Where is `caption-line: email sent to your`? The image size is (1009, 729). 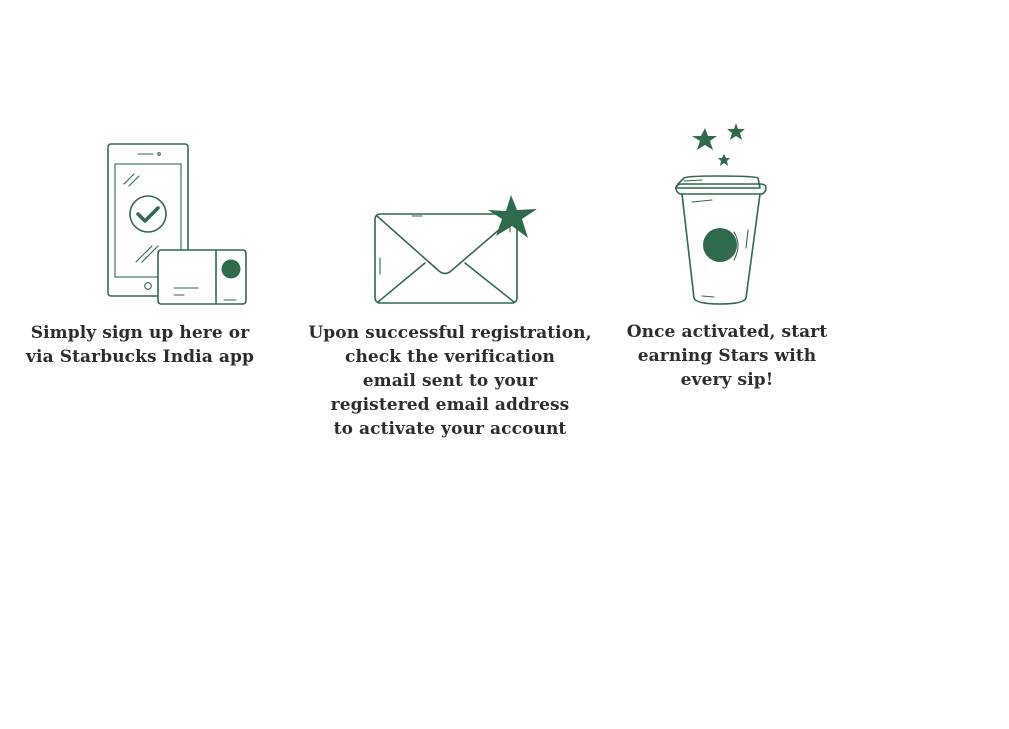
caption-line: email sent to your is located at coordinates (450, 381).